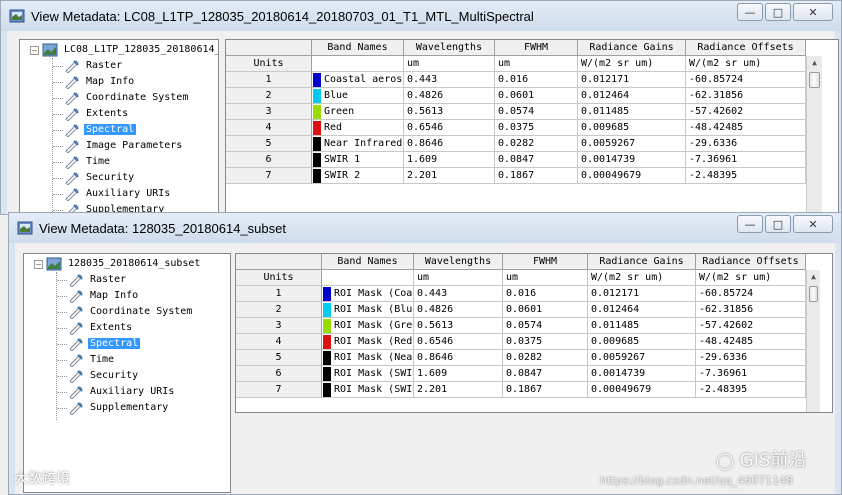 The width and height of the screenshot is (842, 495). What do you see at coordinates (358, 112) in the screenshot?
I see `table-cell: Green` at bounding box center [358, 112].